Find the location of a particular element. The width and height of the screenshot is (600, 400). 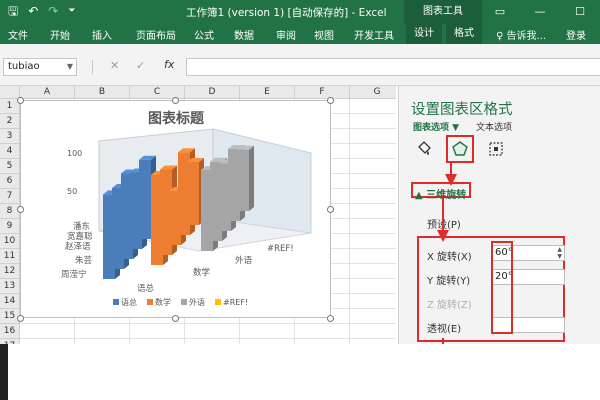

row-header: 16 is located at coordinates (10, 331).